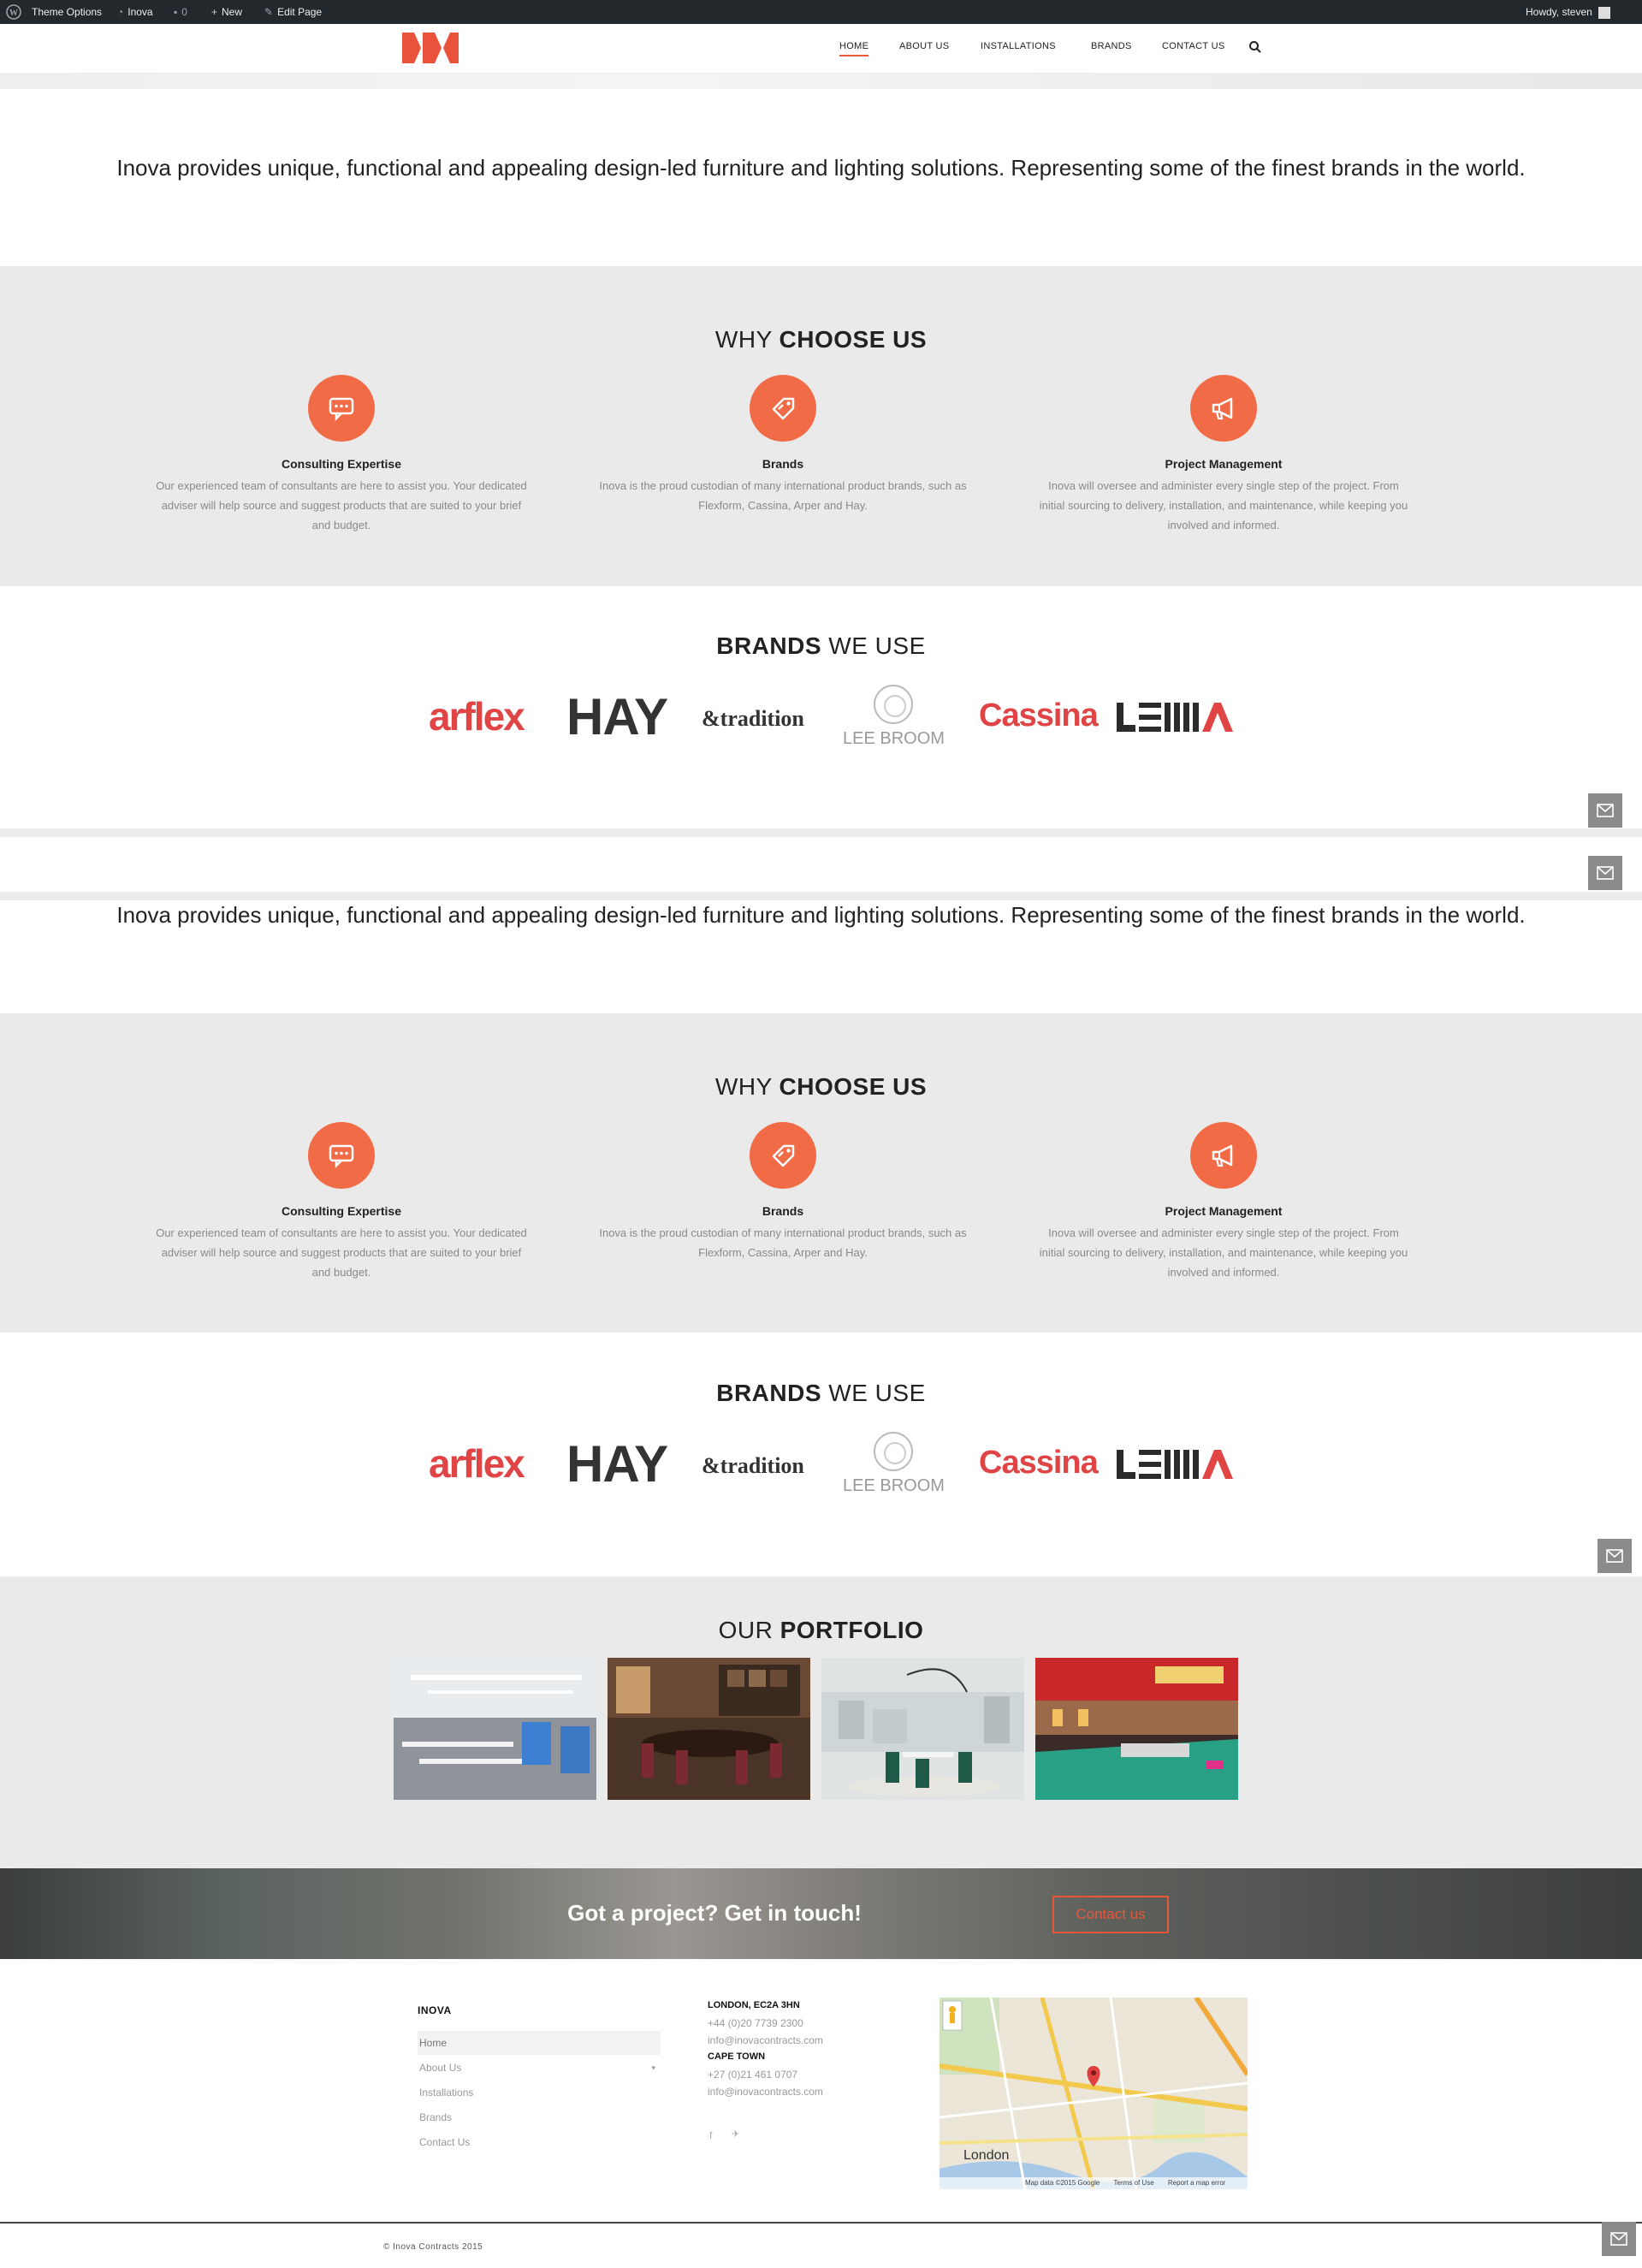  What do you see at coordinates (1134, 2183) in the screenshot?
I see `map-terms-link: Terms of Use` at bounding box center [1134, 2183].